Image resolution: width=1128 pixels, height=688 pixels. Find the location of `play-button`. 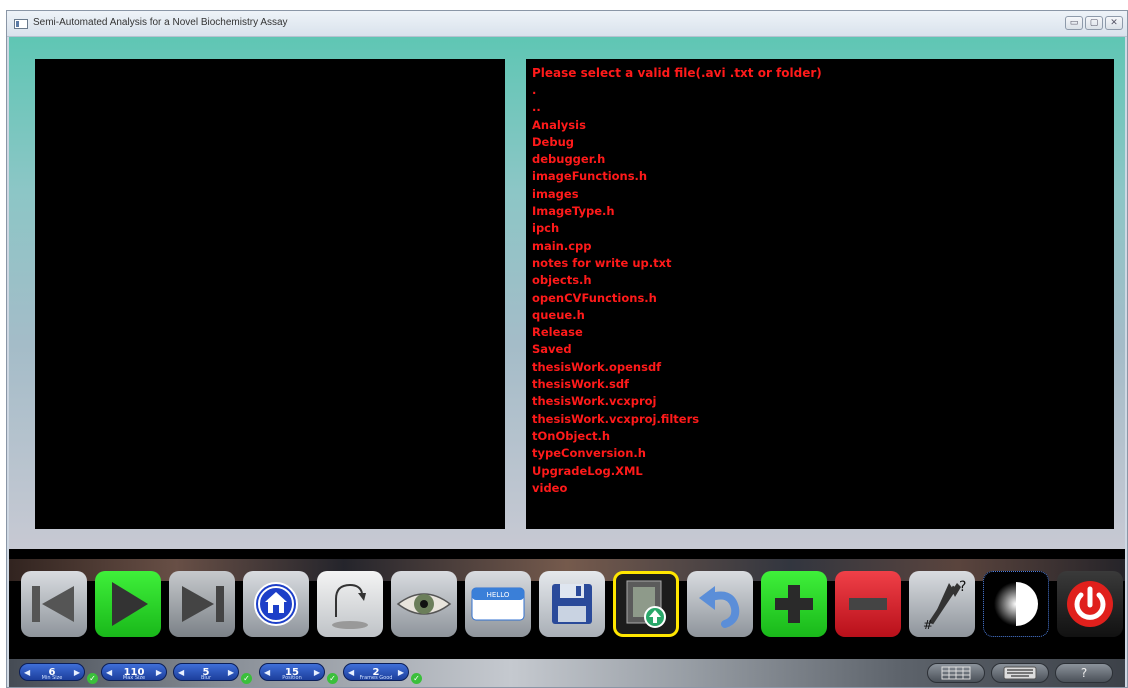

play-button is located at coordinates (128, 604).